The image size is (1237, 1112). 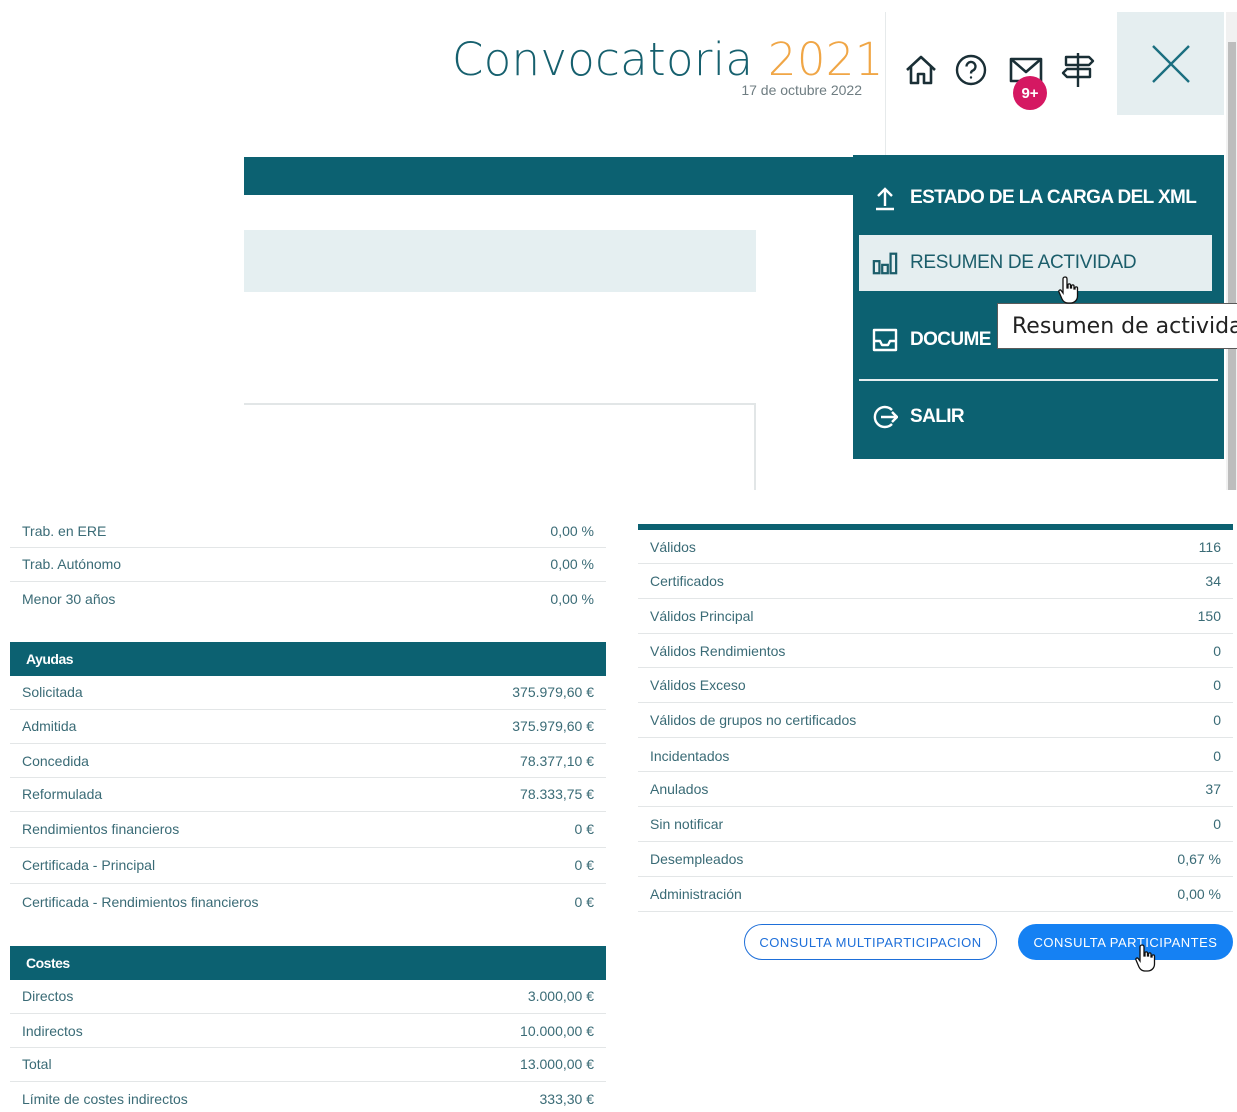 What do you see at coordinates (1232, 266) in the screenshot?
I see `scrollbar-thumb` at bounding box center [1232, 266].